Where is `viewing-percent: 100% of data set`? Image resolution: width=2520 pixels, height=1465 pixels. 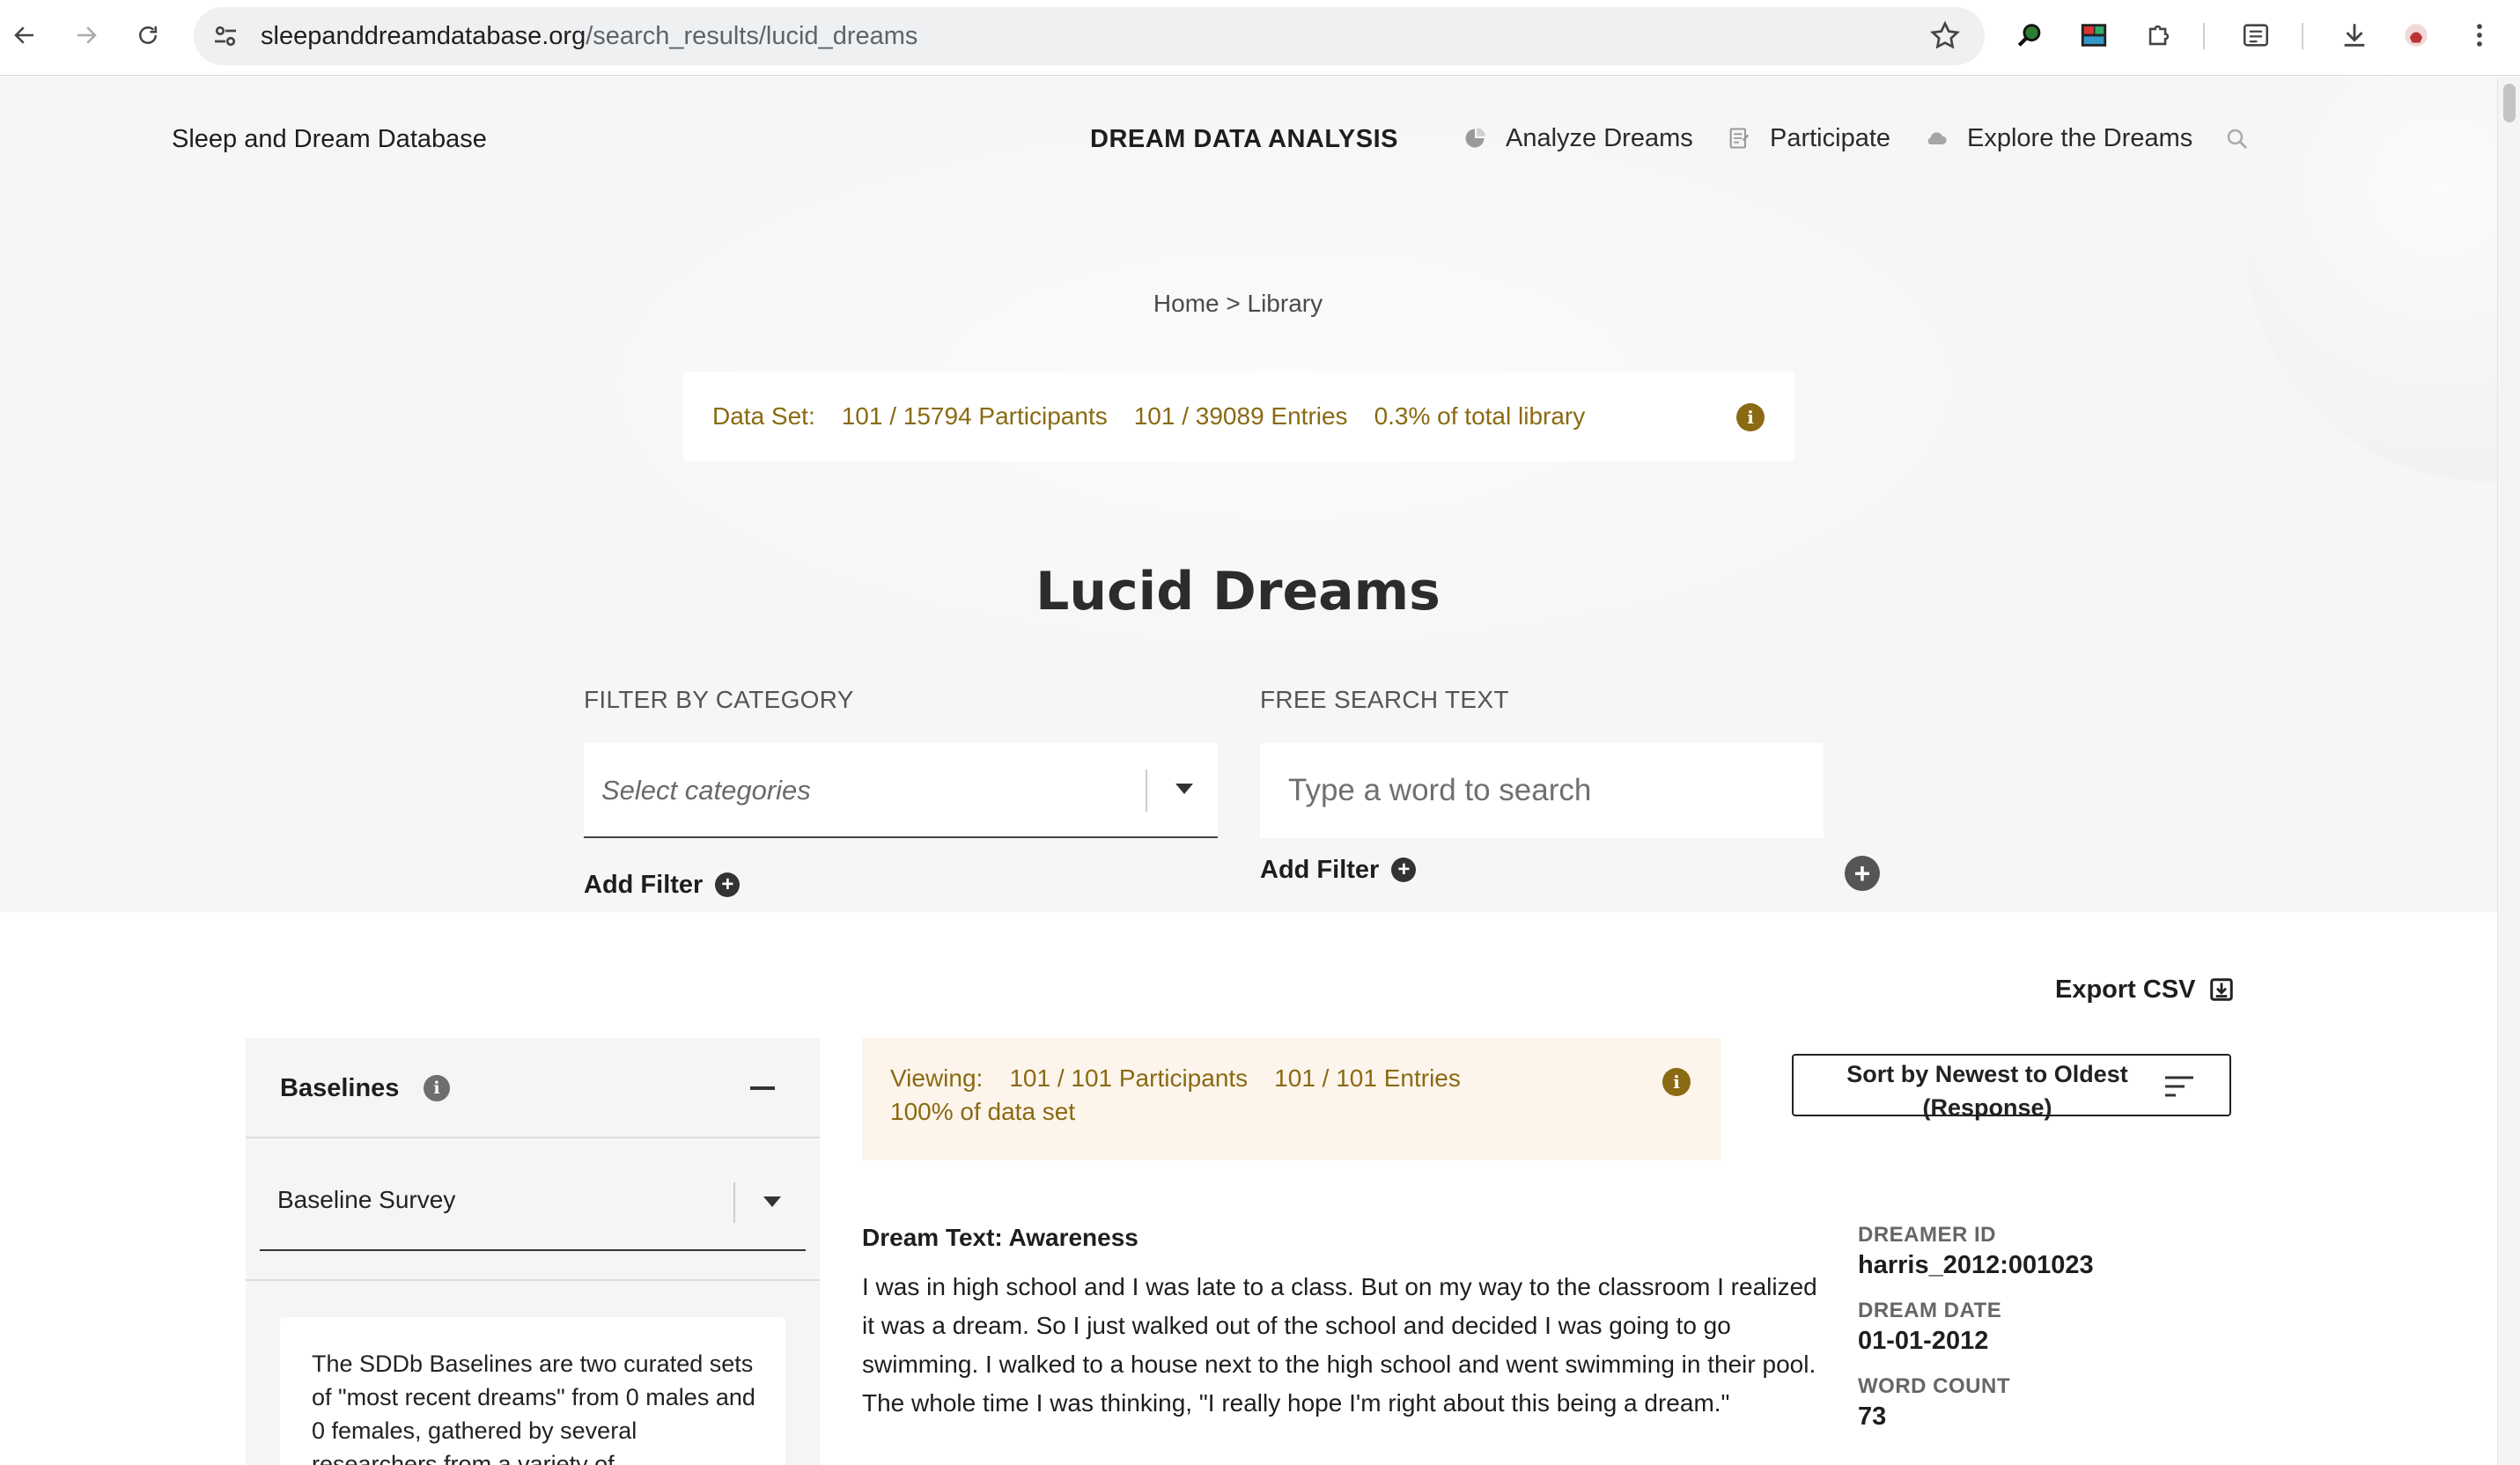 viewing-percent: 100% of data set is located at coordinates (983, 1112).